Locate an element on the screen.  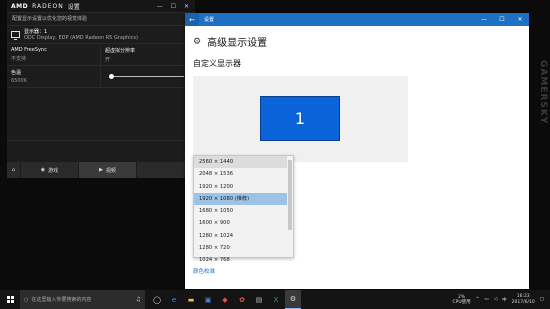
chevron-up-icon: ^ is located at coordinates (478, 299).